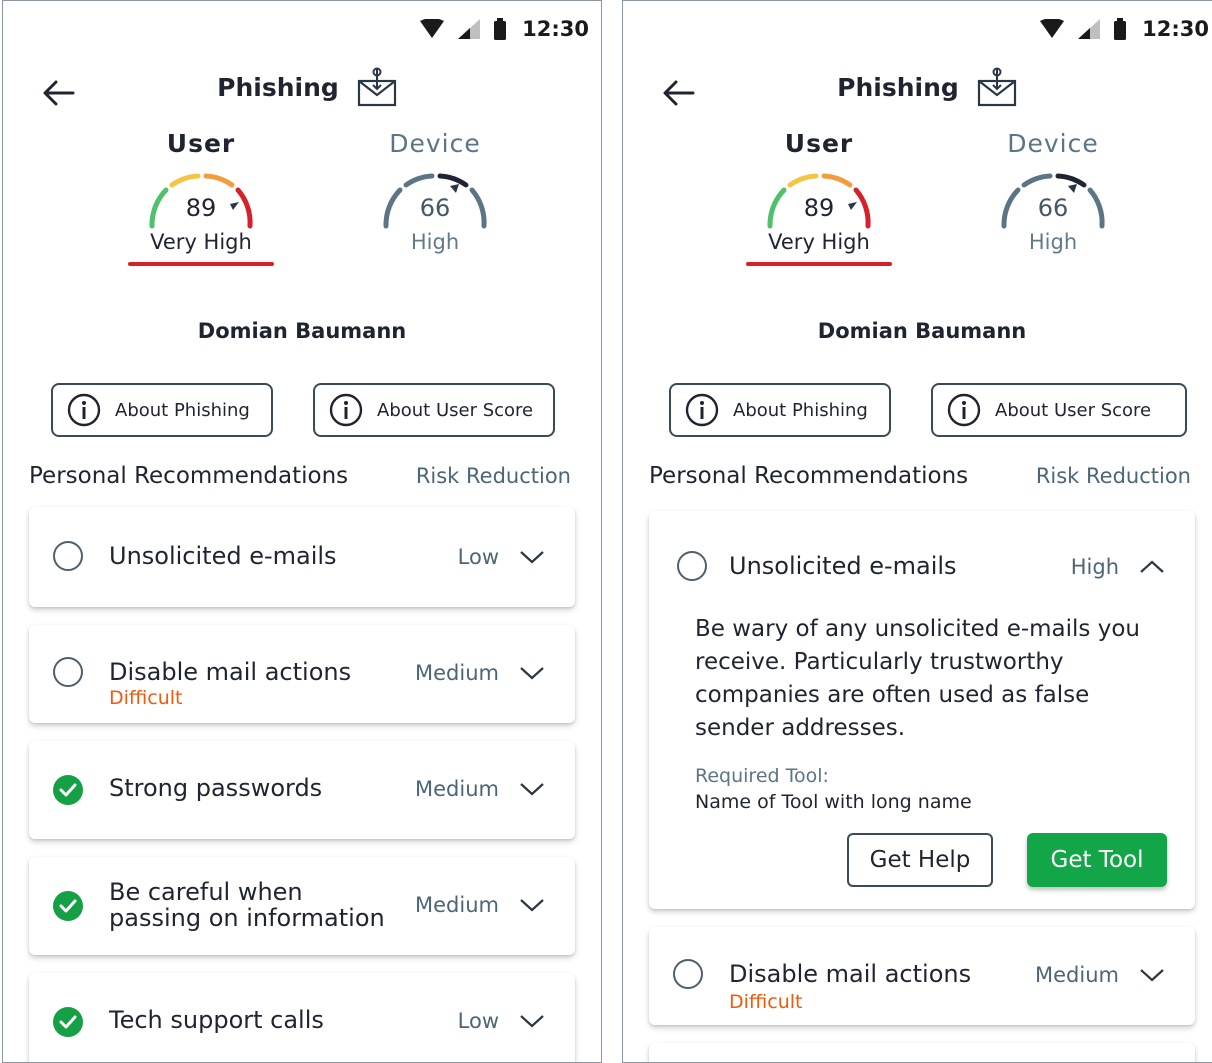 The image size is (1212, 1063). Describe the element at coordinates (762, 776) in the screenshot. I see `required-tool-label: Required Tool:` at that location.